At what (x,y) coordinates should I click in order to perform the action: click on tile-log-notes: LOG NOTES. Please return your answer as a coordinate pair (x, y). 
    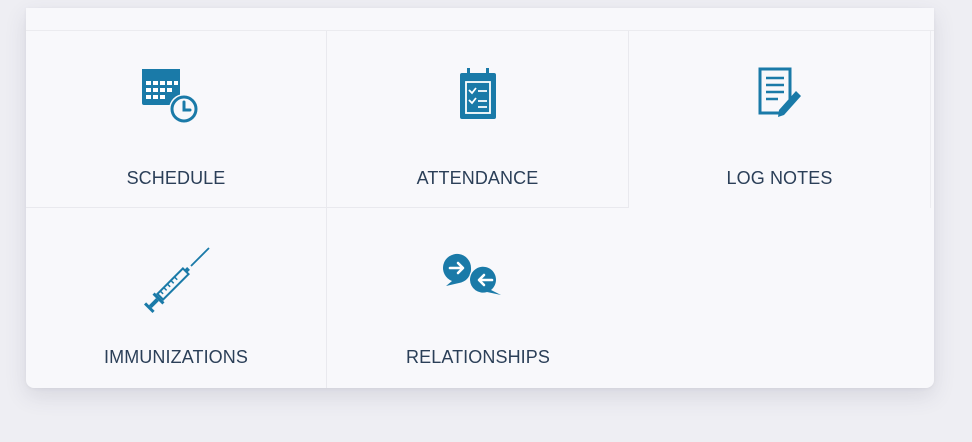
    Looking at the image, I should click on (780, 119).